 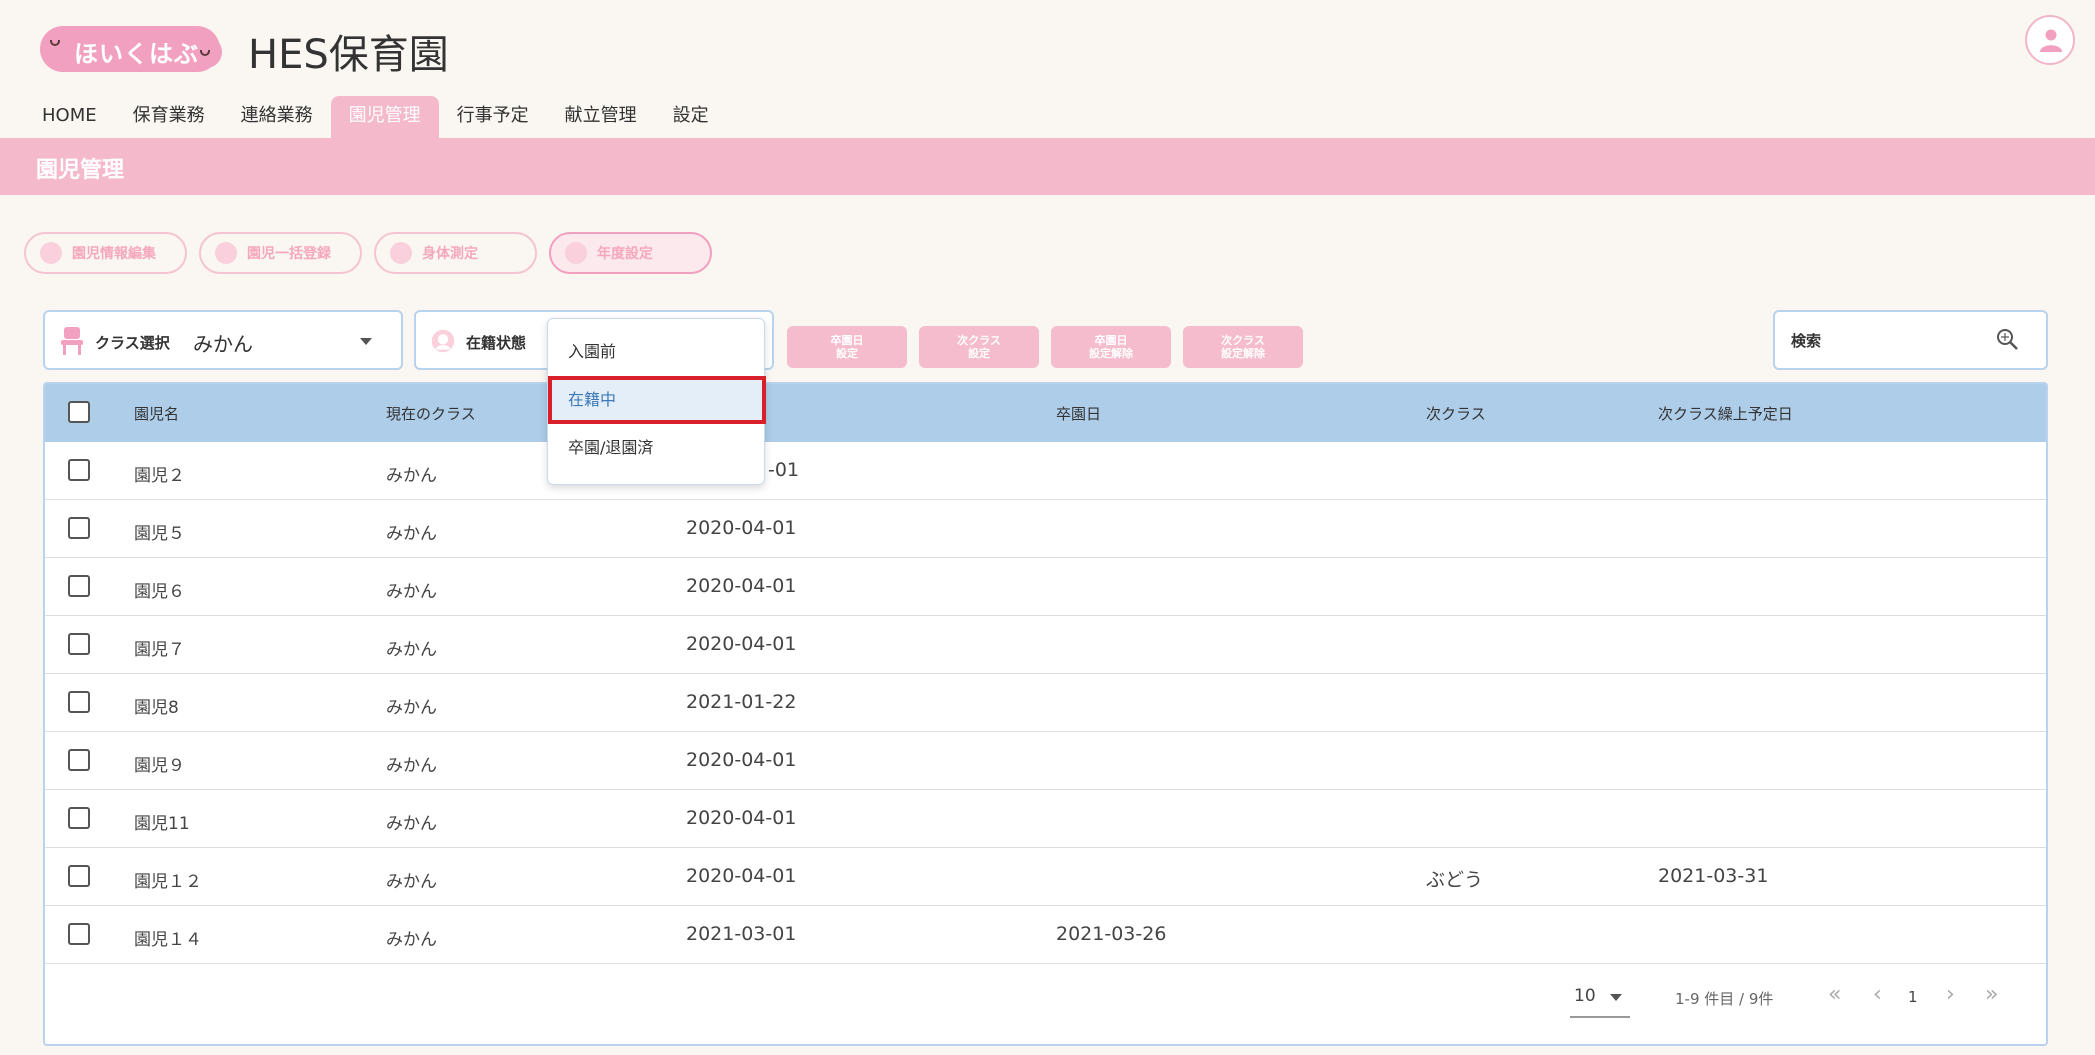 I want to click on header-next-class-date: 次クラス繰上予定日, so click(x=1725, y=413).